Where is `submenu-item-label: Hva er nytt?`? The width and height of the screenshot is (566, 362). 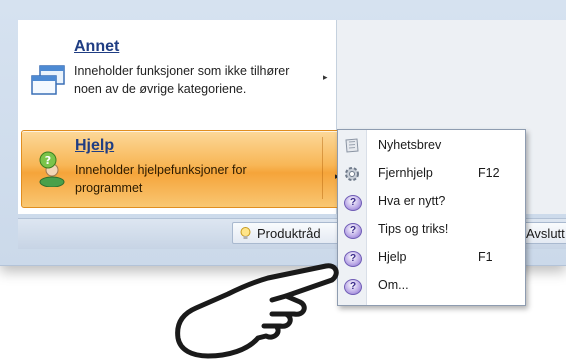
submenu-item-label: Hva er nytt? is located at coordinates (412, 201).